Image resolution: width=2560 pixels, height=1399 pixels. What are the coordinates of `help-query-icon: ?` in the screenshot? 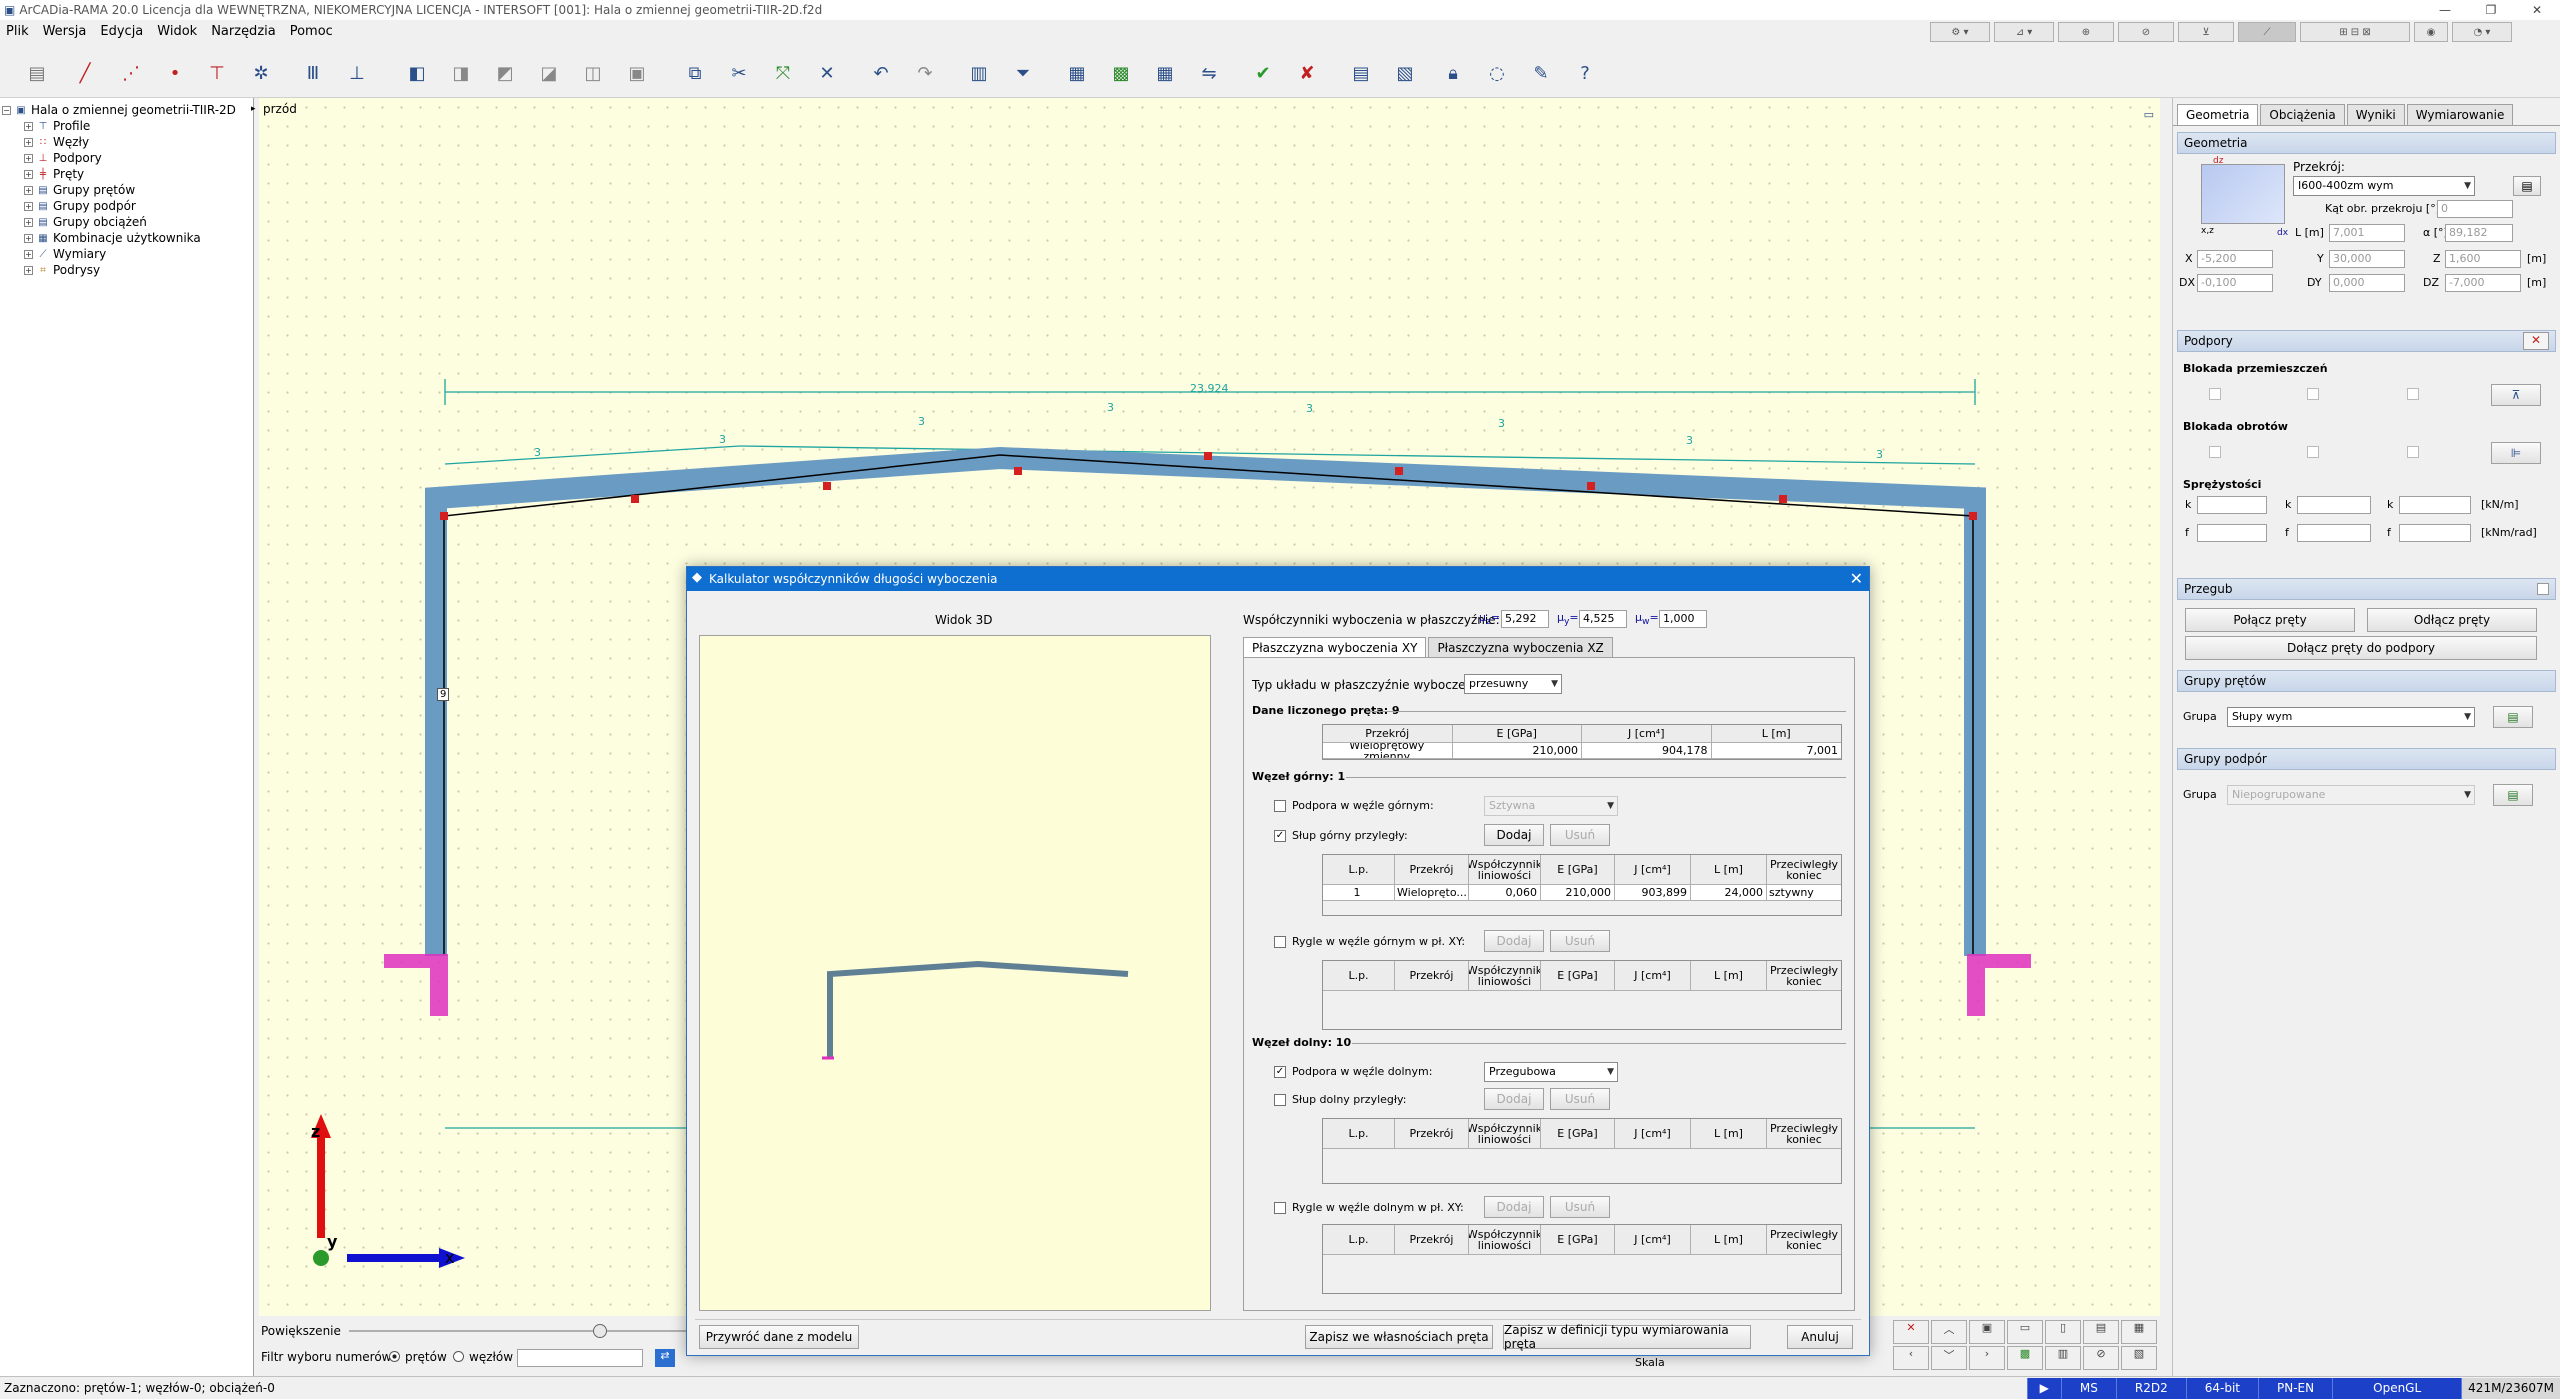 It's located at (1585, 73).